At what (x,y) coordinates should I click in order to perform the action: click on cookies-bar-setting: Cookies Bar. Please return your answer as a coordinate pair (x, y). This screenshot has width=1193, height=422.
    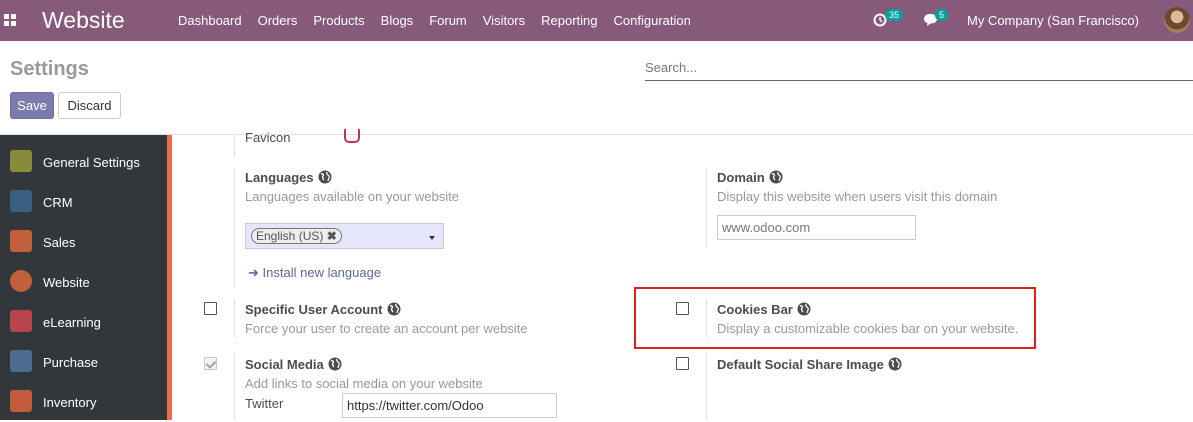
    Looking at the image, I should click on (764, 309).